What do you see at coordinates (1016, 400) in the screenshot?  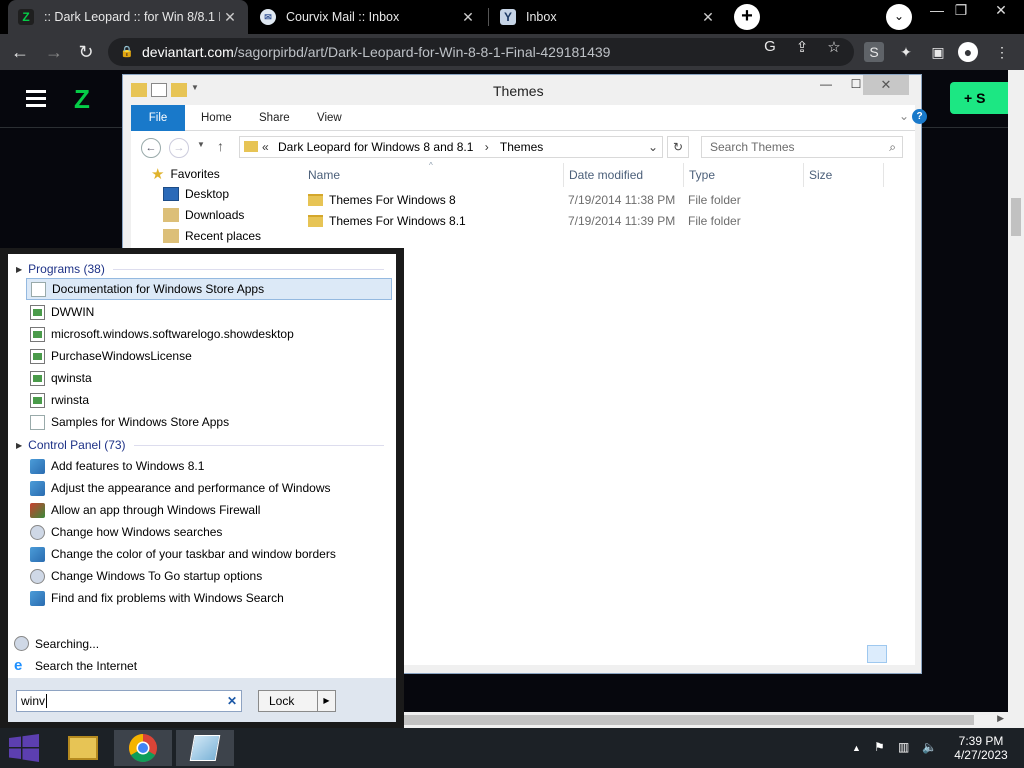 I see `page-vertical-scrollbar` at bounding box center [1016, 400].